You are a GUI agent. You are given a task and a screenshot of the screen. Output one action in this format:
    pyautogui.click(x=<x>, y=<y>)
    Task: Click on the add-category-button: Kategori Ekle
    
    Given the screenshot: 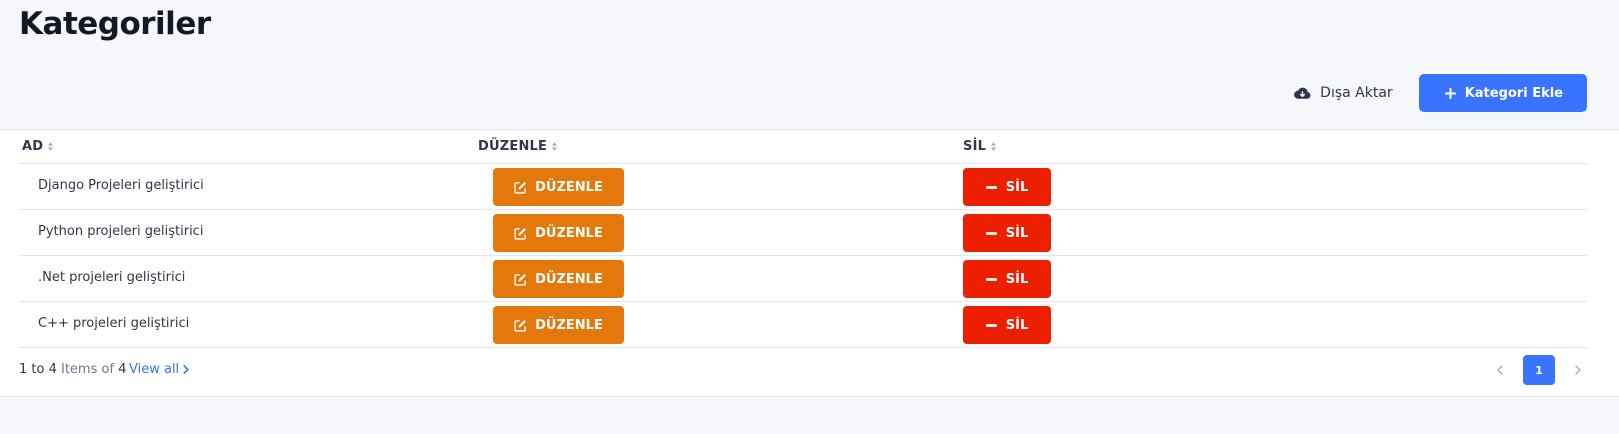 What is the action you would take?
    pyautogui.click(x=1502, y=93)
    